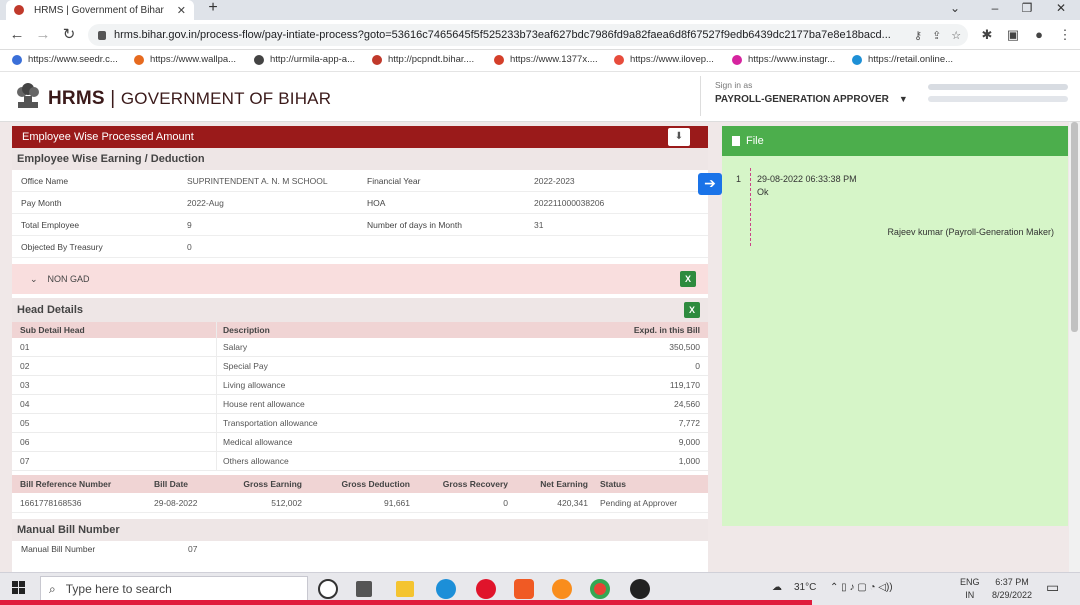 This screenshot has height=605, width=1080. I want to click on new-tab-button: +, so click(213, 9).